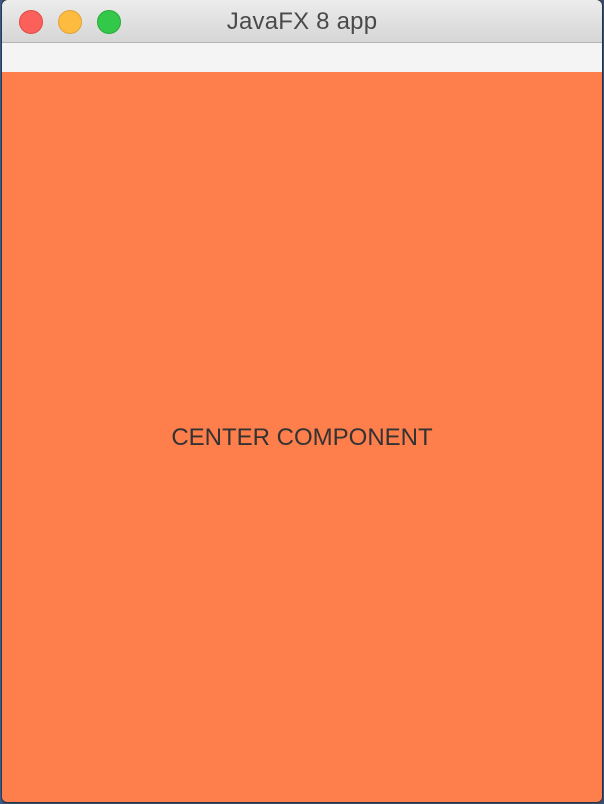 The image size is (604, 804). I want to click on window-title: JavaFX 8 app, so click(302, 21).